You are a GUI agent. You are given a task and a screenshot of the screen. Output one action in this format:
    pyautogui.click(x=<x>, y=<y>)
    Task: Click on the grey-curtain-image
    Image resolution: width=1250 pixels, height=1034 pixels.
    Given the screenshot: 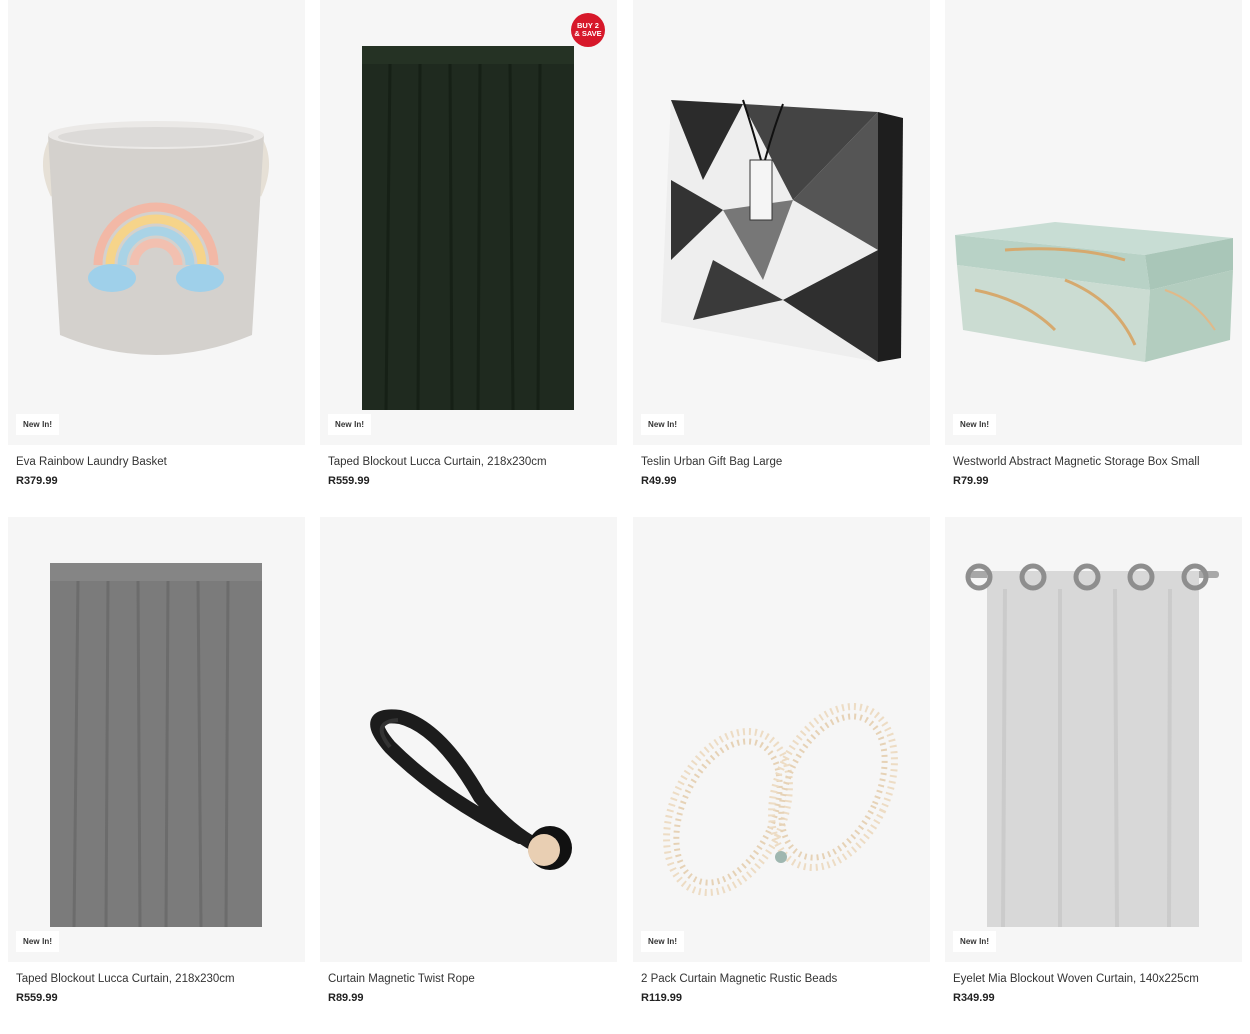 What is the action you would take?
    pyautogui.click(x=156, y=745)
    